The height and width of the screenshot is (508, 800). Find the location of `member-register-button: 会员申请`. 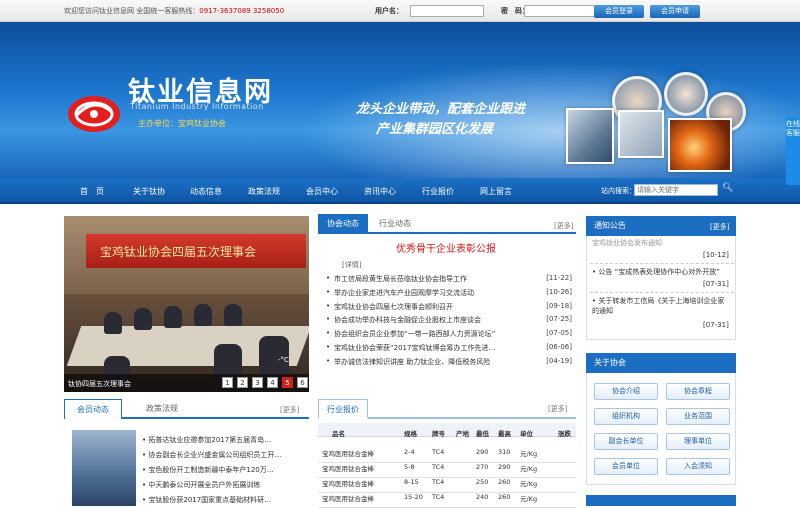

member-register-button: 会员申请 is located at coordinates (675, 11).